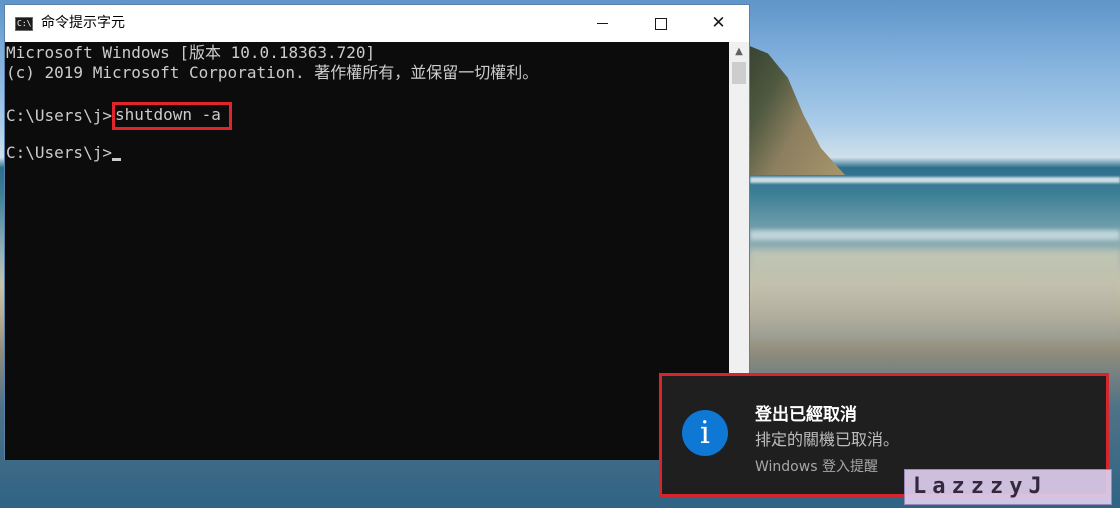 Image resolution: width=1120 pixels, height=508 pixels. What do you see at coordinates (935, 295) in the screenshot?
I see `wallpaper-shore` at bounding box center [935, 295].